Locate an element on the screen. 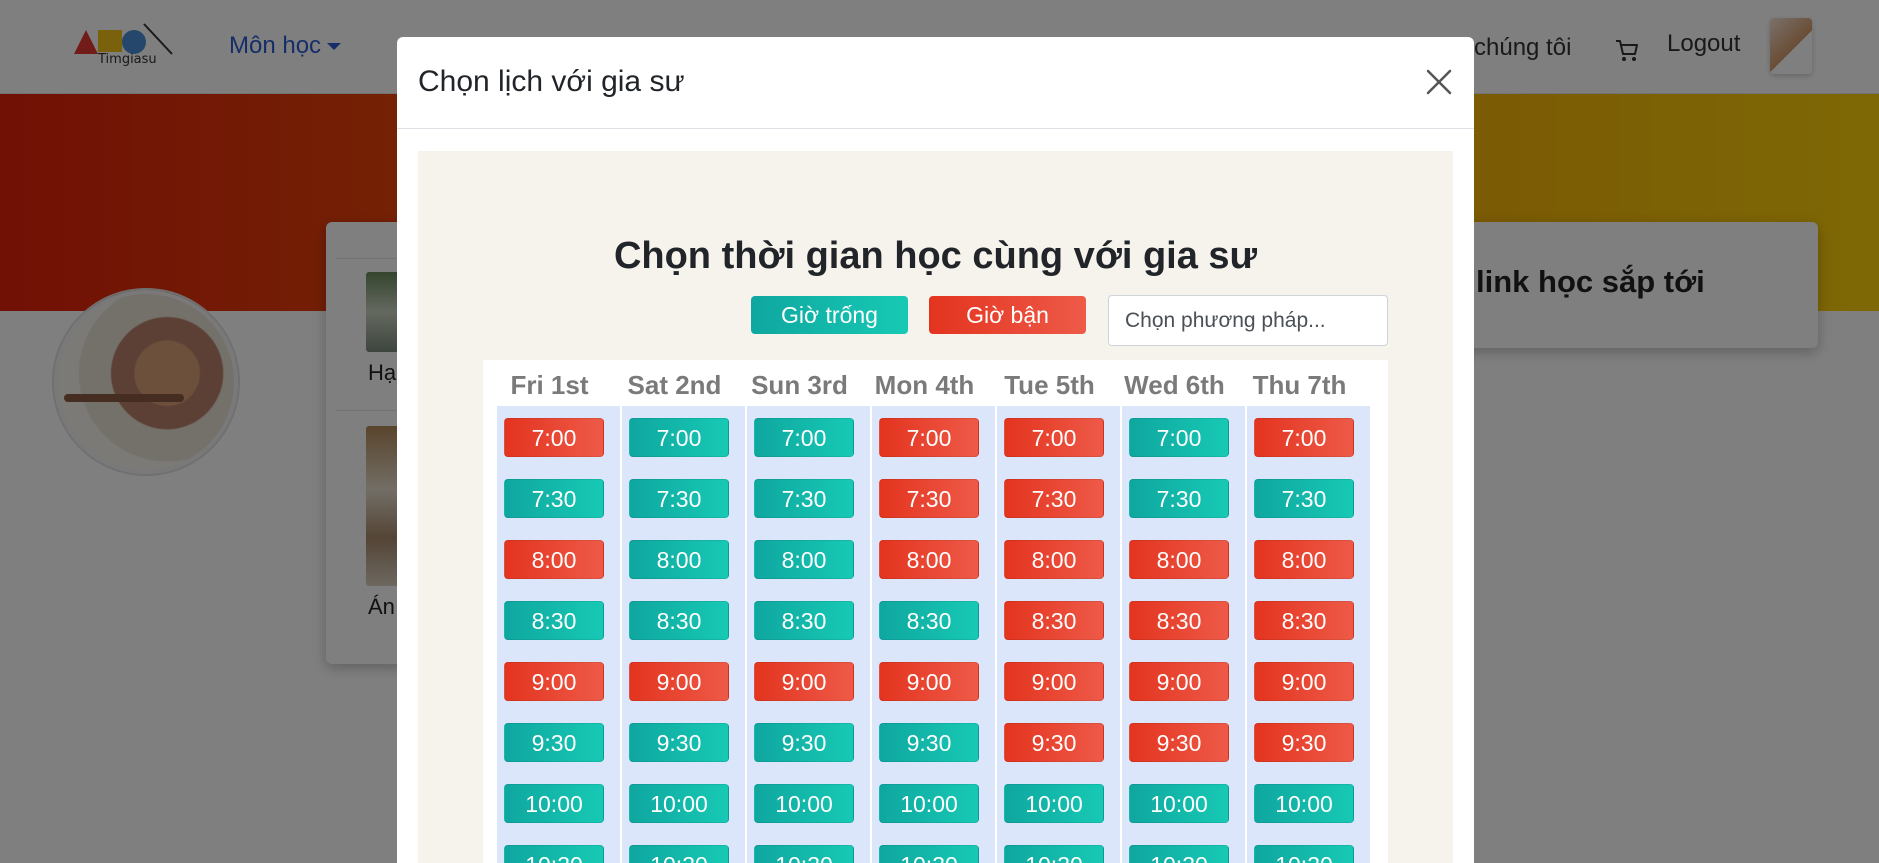 This screenshot has width=1879, height=863. day-header: Sun 3rd is located at coordinates (799, 385).